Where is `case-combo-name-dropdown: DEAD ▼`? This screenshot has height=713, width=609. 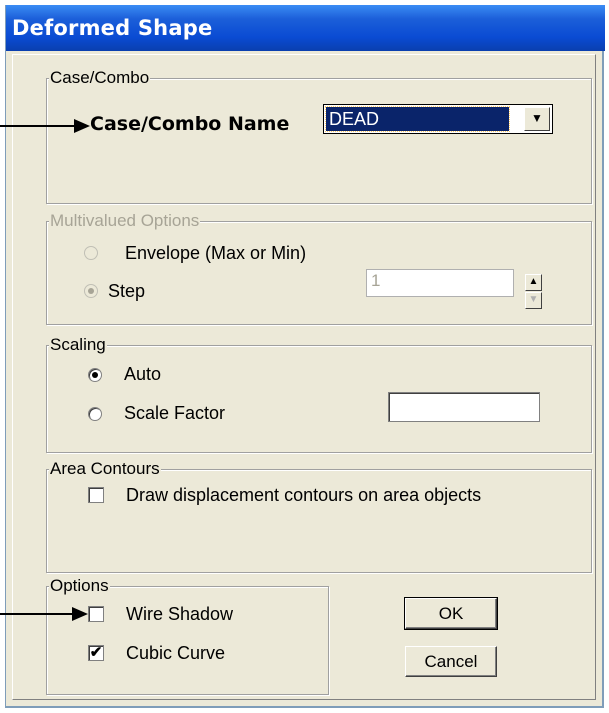
case-combo-name-dropdown: DEAD ▼ is located at coordinates (438, 119).